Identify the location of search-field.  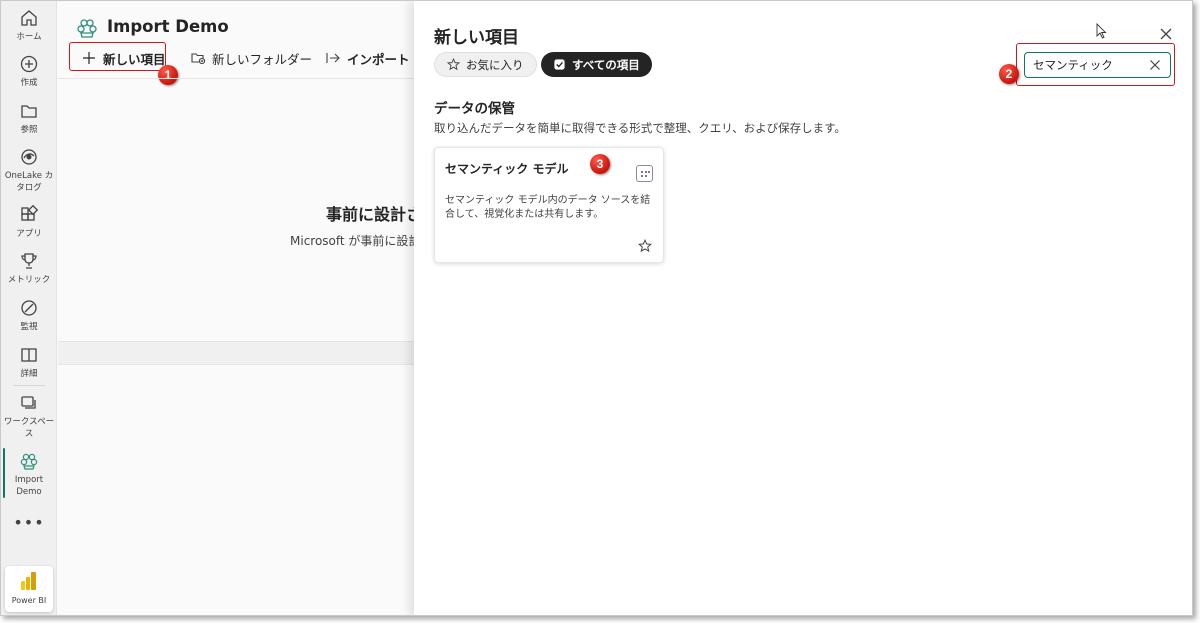
(1097, 65).